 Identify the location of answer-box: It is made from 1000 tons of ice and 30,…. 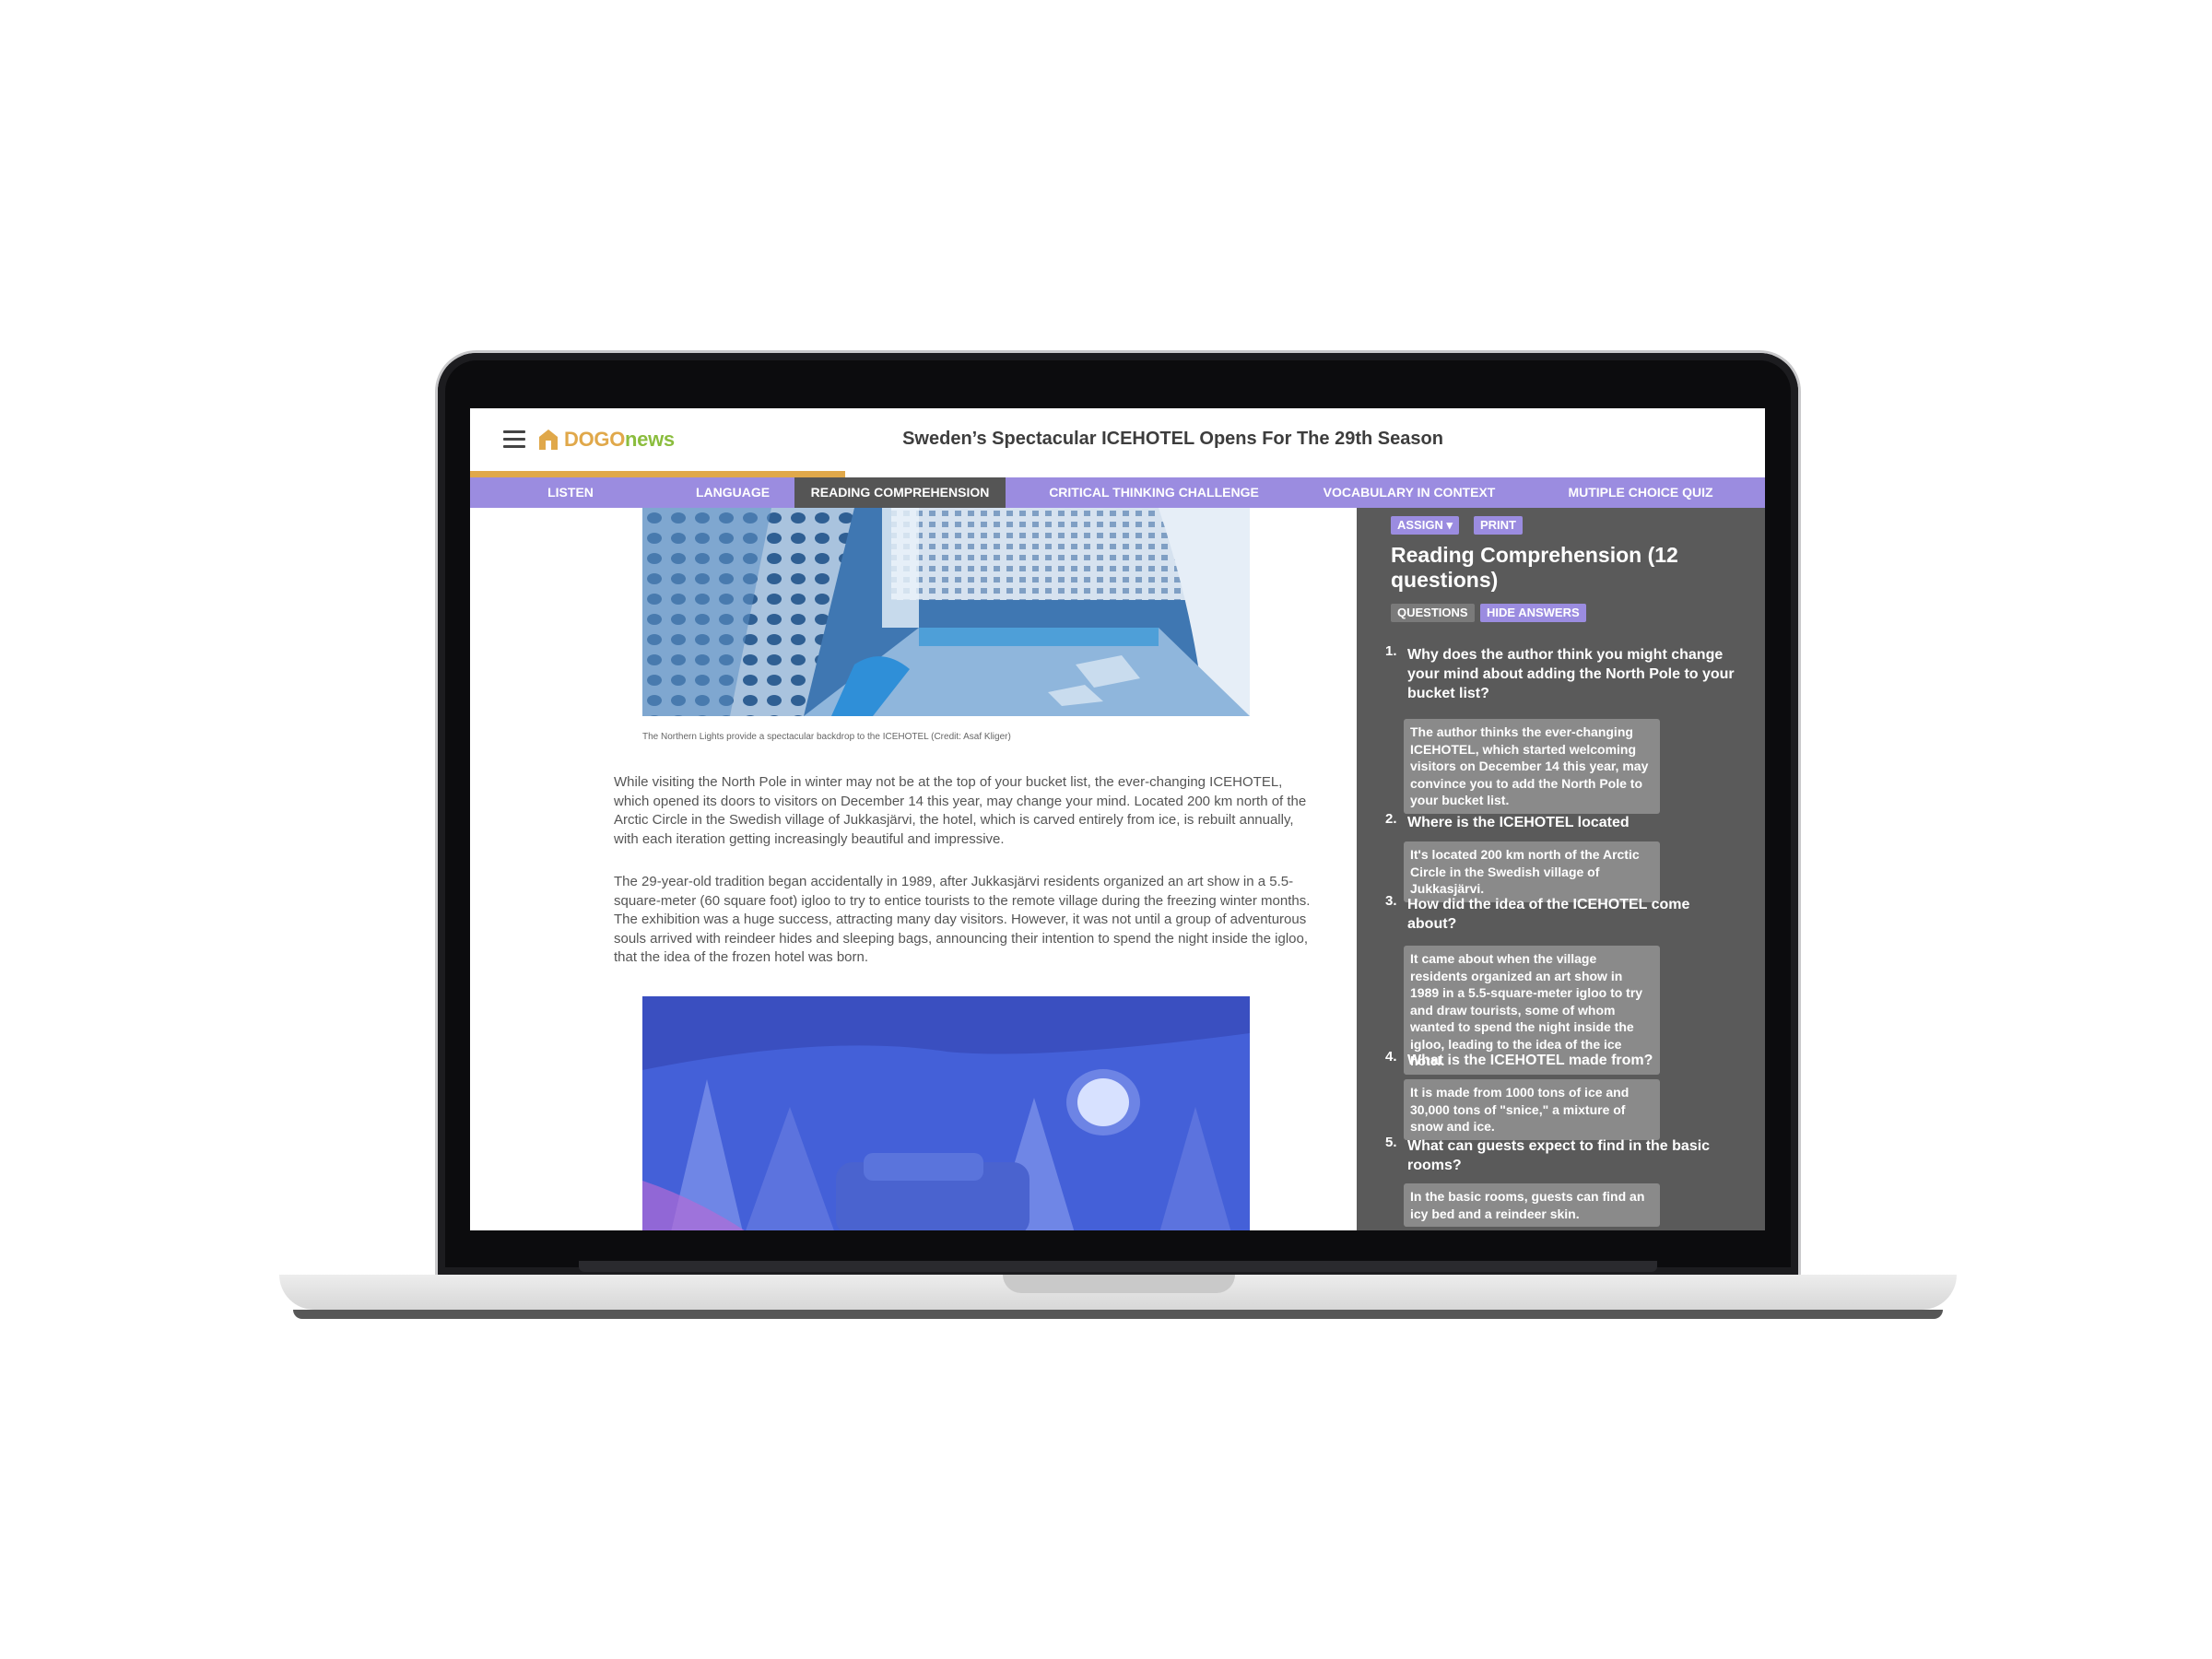
(1532, 1109).